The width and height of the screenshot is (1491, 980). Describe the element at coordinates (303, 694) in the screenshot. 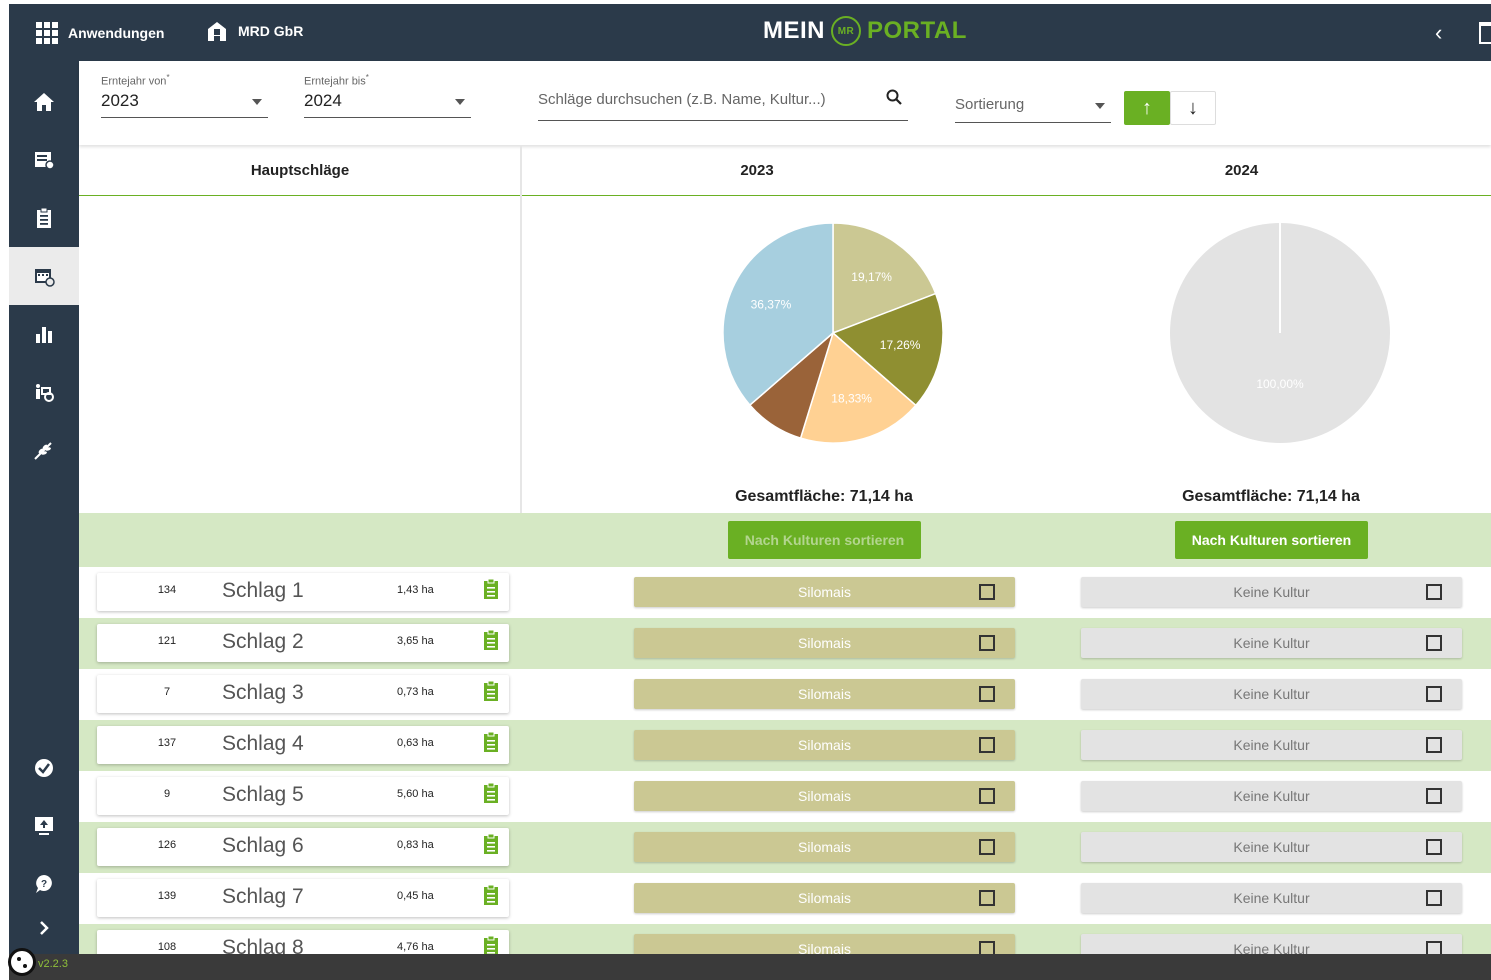

I see `field-card: 7 Schlag 3 0,73 ha` at that location.